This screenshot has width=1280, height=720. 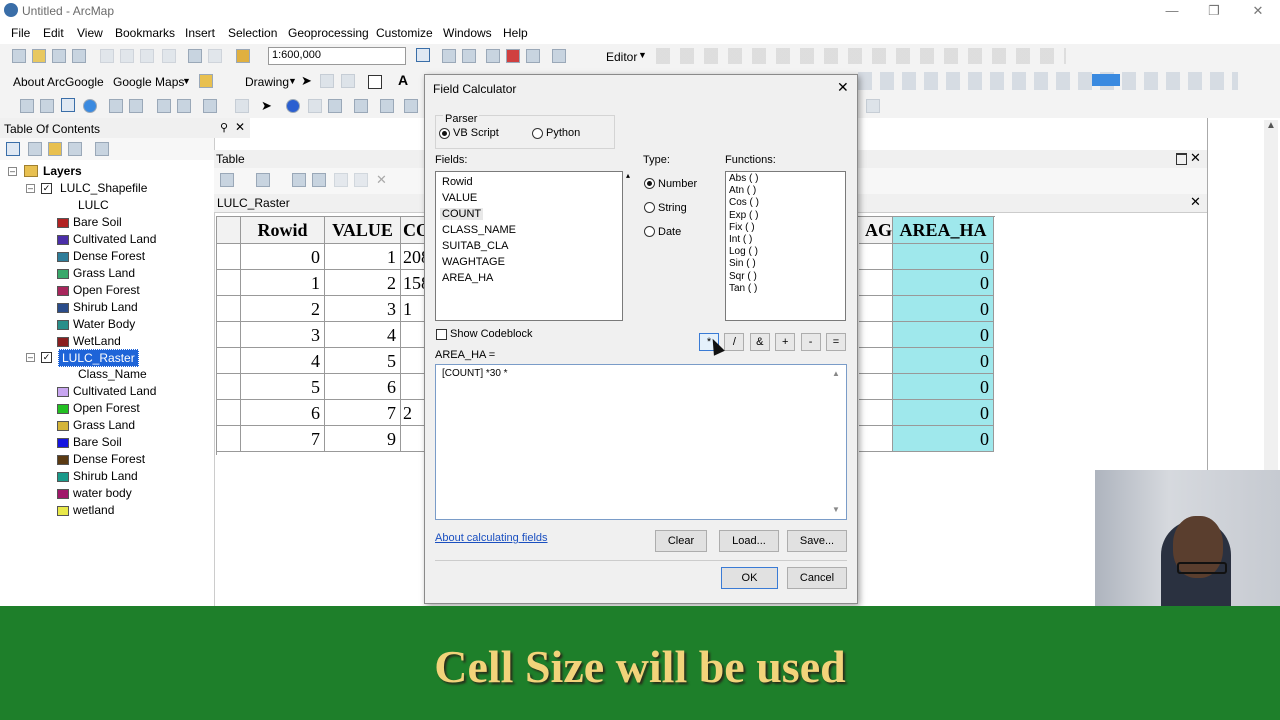 What do you see at coordinates (467, 33) in the screenshot?
I see `menu-windows: Windows` at bounding box center [467, 33].